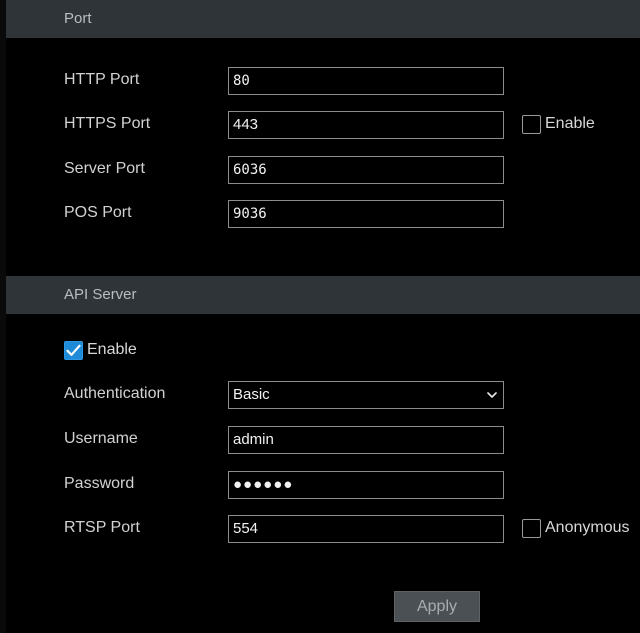 Image resolution: width=640 pixels, height=633 pixels. What do you see at coordinates (366, 485) in the screenshot?
I see `password-input: ●●●●●●` at bounding box center [366, 485].